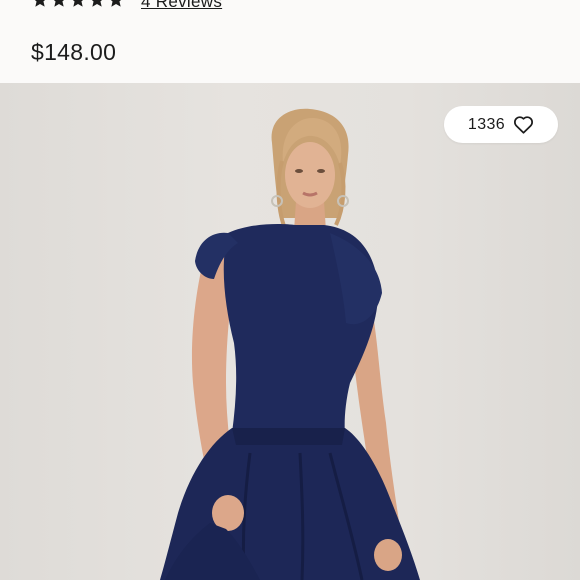 The image size is (580, 580). I want to click on like-button: 1336, so click(501, 124).